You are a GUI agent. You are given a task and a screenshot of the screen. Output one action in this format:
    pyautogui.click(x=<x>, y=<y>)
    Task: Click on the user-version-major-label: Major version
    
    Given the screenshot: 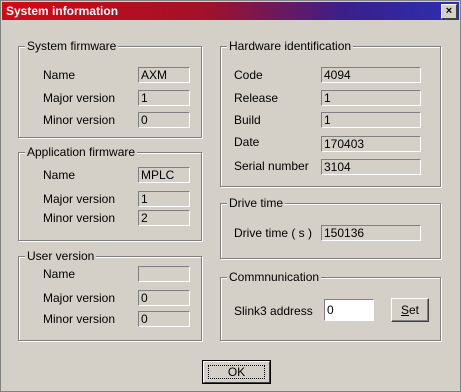 What is the action you would take?
    pyautogui.click(x=79, y=298)
    